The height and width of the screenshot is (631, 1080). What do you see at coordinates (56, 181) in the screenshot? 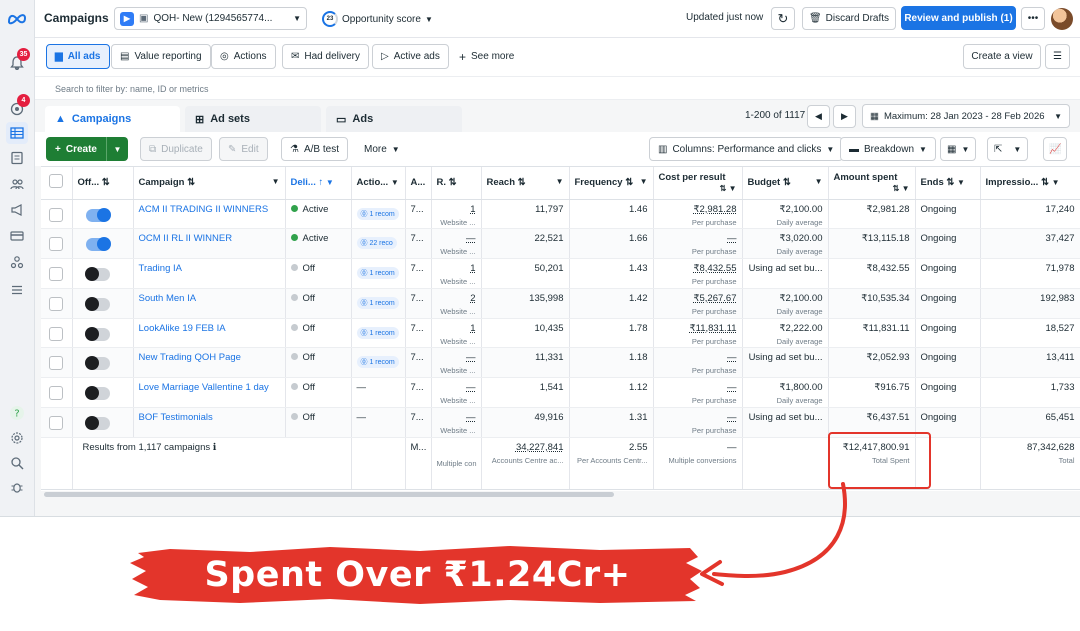
I see `select-all-checkbox` at bounding box center [56, 181].